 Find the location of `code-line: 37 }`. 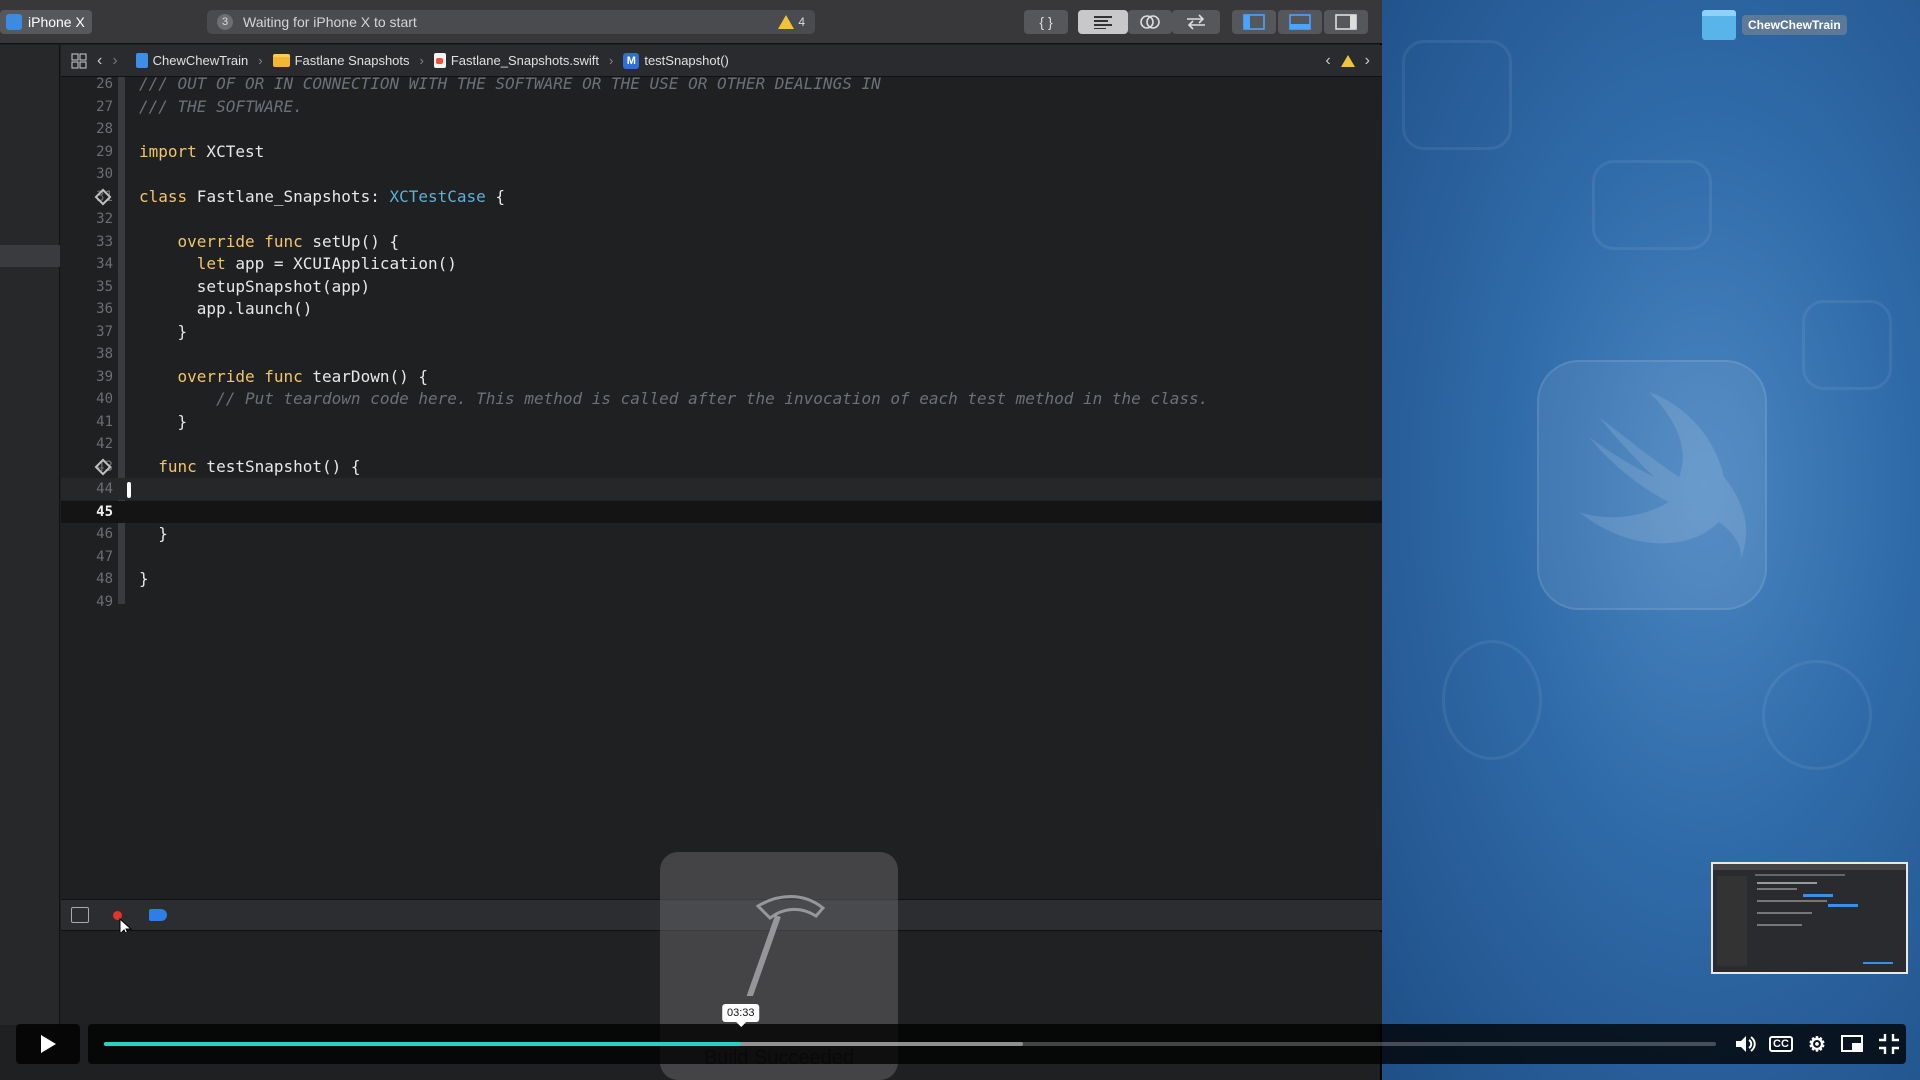

code-line: 37 } is located at coordinates (721, 332).